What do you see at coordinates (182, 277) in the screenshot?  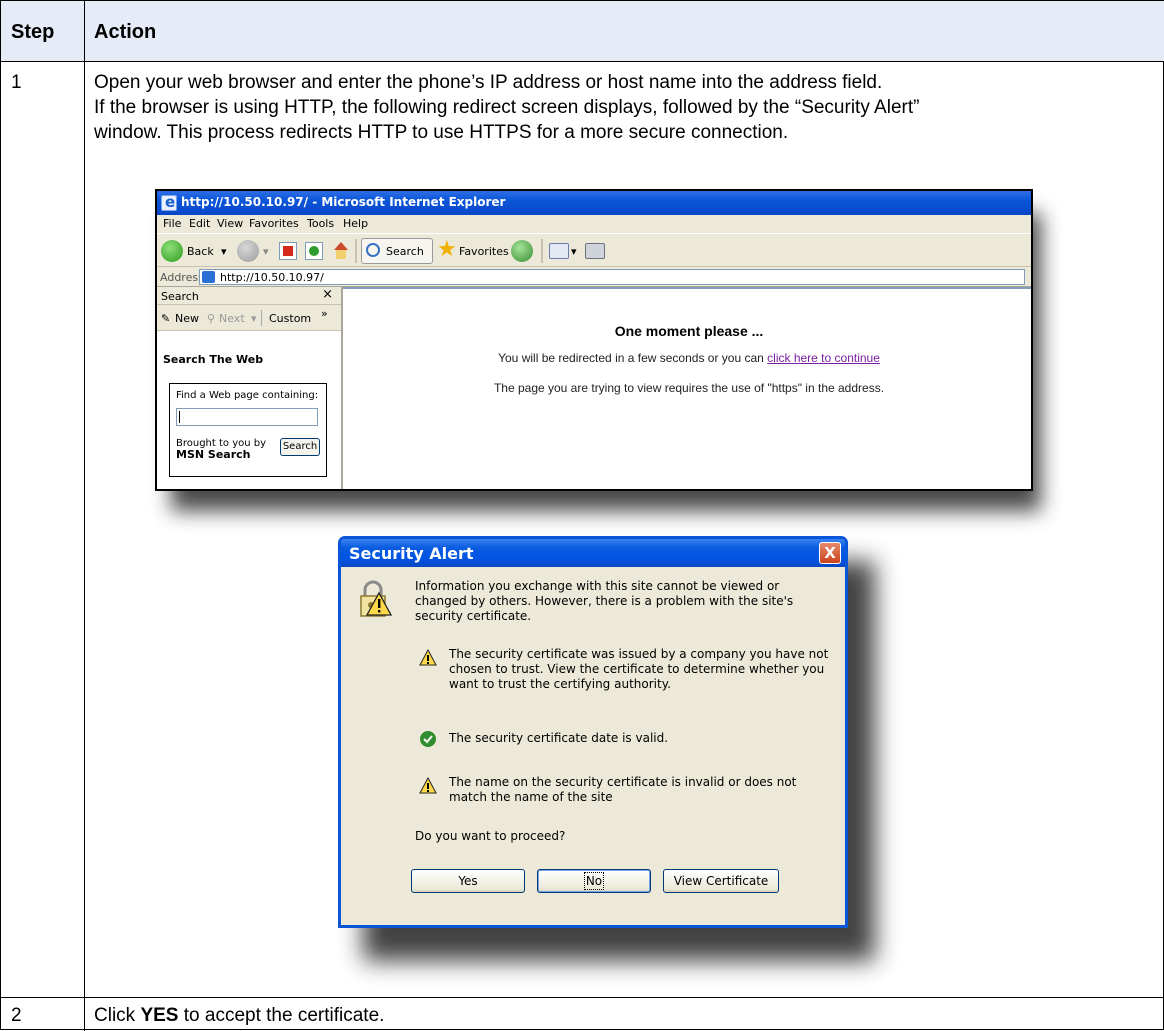 I see `address-label: Address` at bounding box center [182, 277].